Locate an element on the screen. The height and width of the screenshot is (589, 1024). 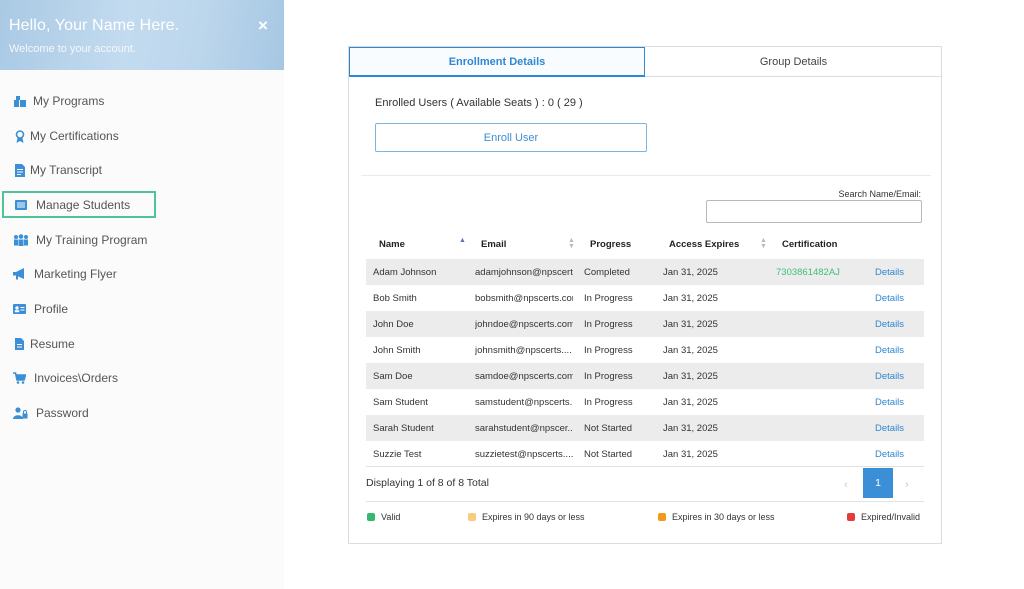
column-header-access-expires: Access Expires is located at coordinates (704, 244).